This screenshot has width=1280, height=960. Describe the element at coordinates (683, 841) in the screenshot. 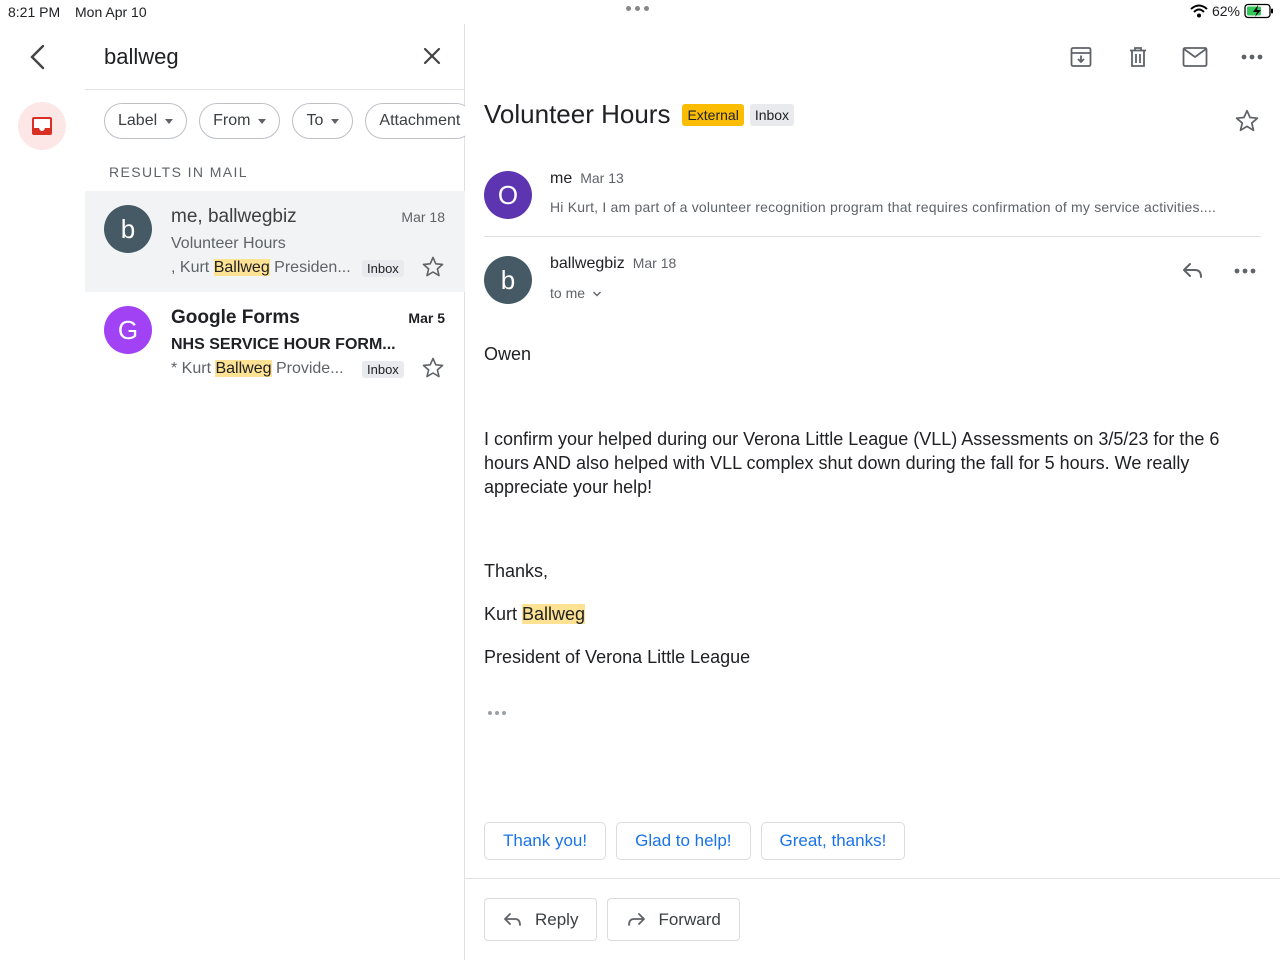

I see `smart-reply-chip: Glad to help!` at that location.